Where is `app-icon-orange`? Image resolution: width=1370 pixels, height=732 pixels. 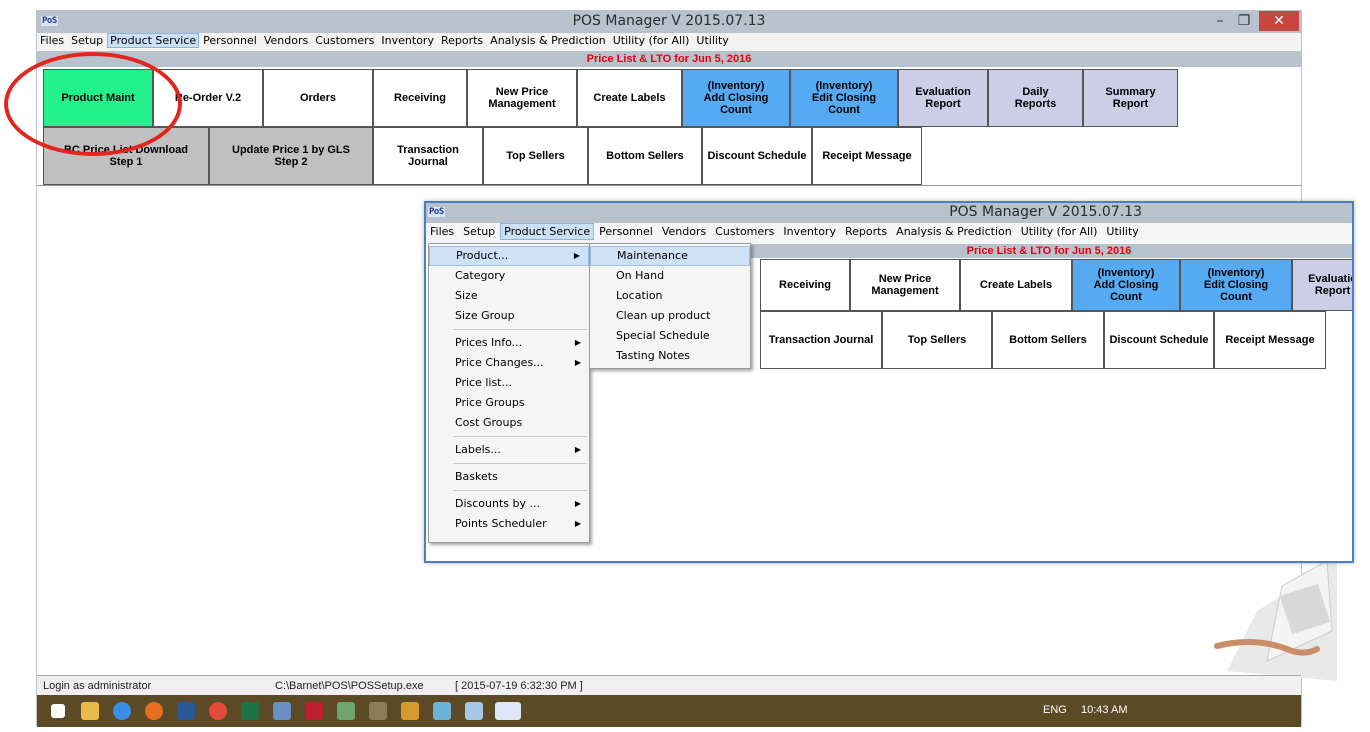
app-icon-orange is located at coordinates (410, 711).